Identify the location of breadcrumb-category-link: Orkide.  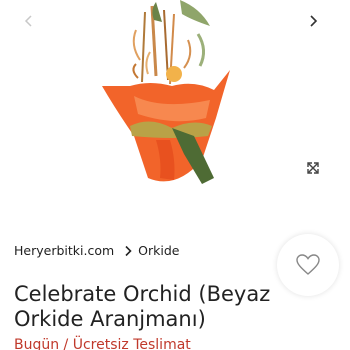
(158, 250).